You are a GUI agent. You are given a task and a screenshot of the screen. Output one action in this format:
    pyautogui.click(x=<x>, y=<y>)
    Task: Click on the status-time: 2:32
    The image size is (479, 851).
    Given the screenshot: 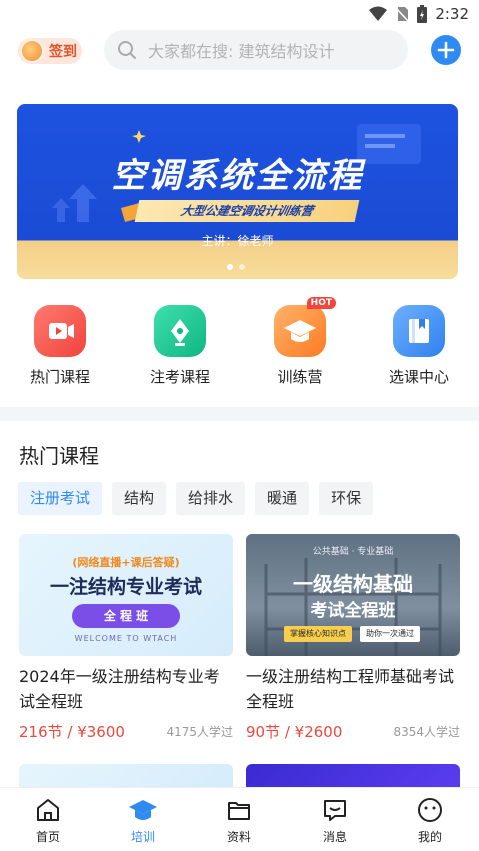 What is the action you would take?
    pyautogui.click(x=452, y=14)
    